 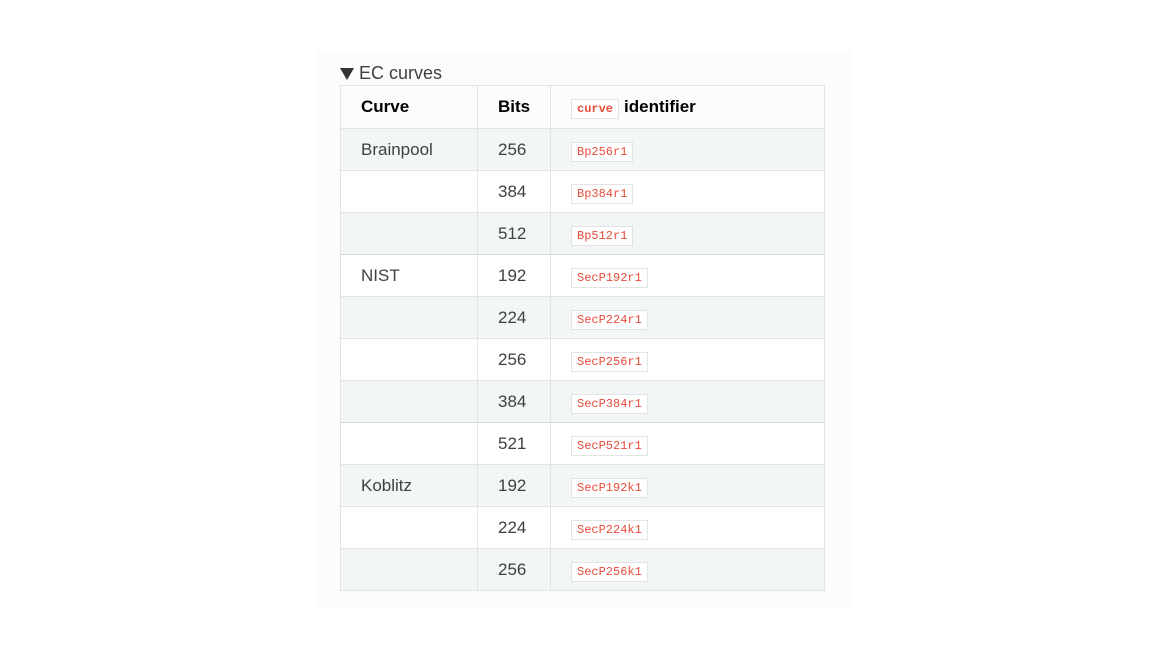 What do you see at coordinates (687, 233) in the screenshot?
I see `cell-identifier: Bp512r1` at bounding box center [687, 233].